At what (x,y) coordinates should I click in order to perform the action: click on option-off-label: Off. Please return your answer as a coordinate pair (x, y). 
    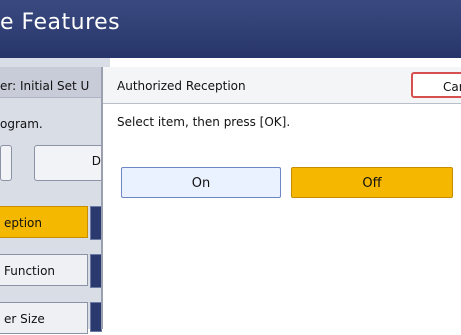
    Looking at the image, I should click on (372, 183).